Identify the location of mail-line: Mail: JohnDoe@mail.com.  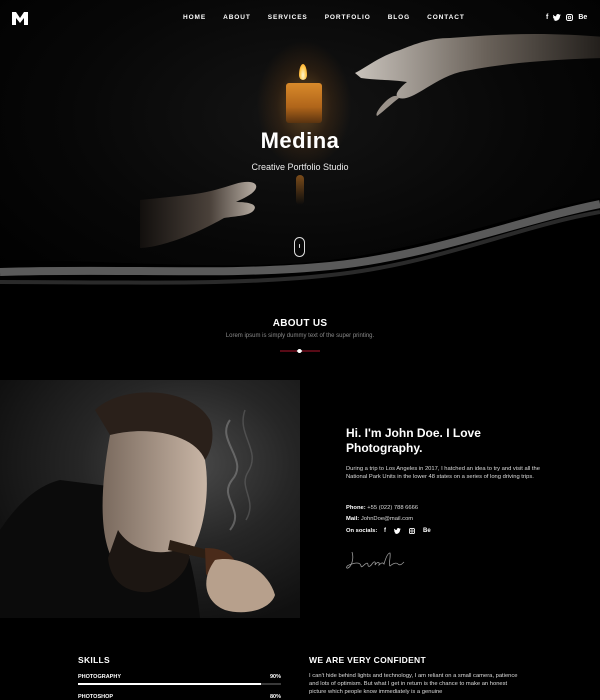
(379, 519).